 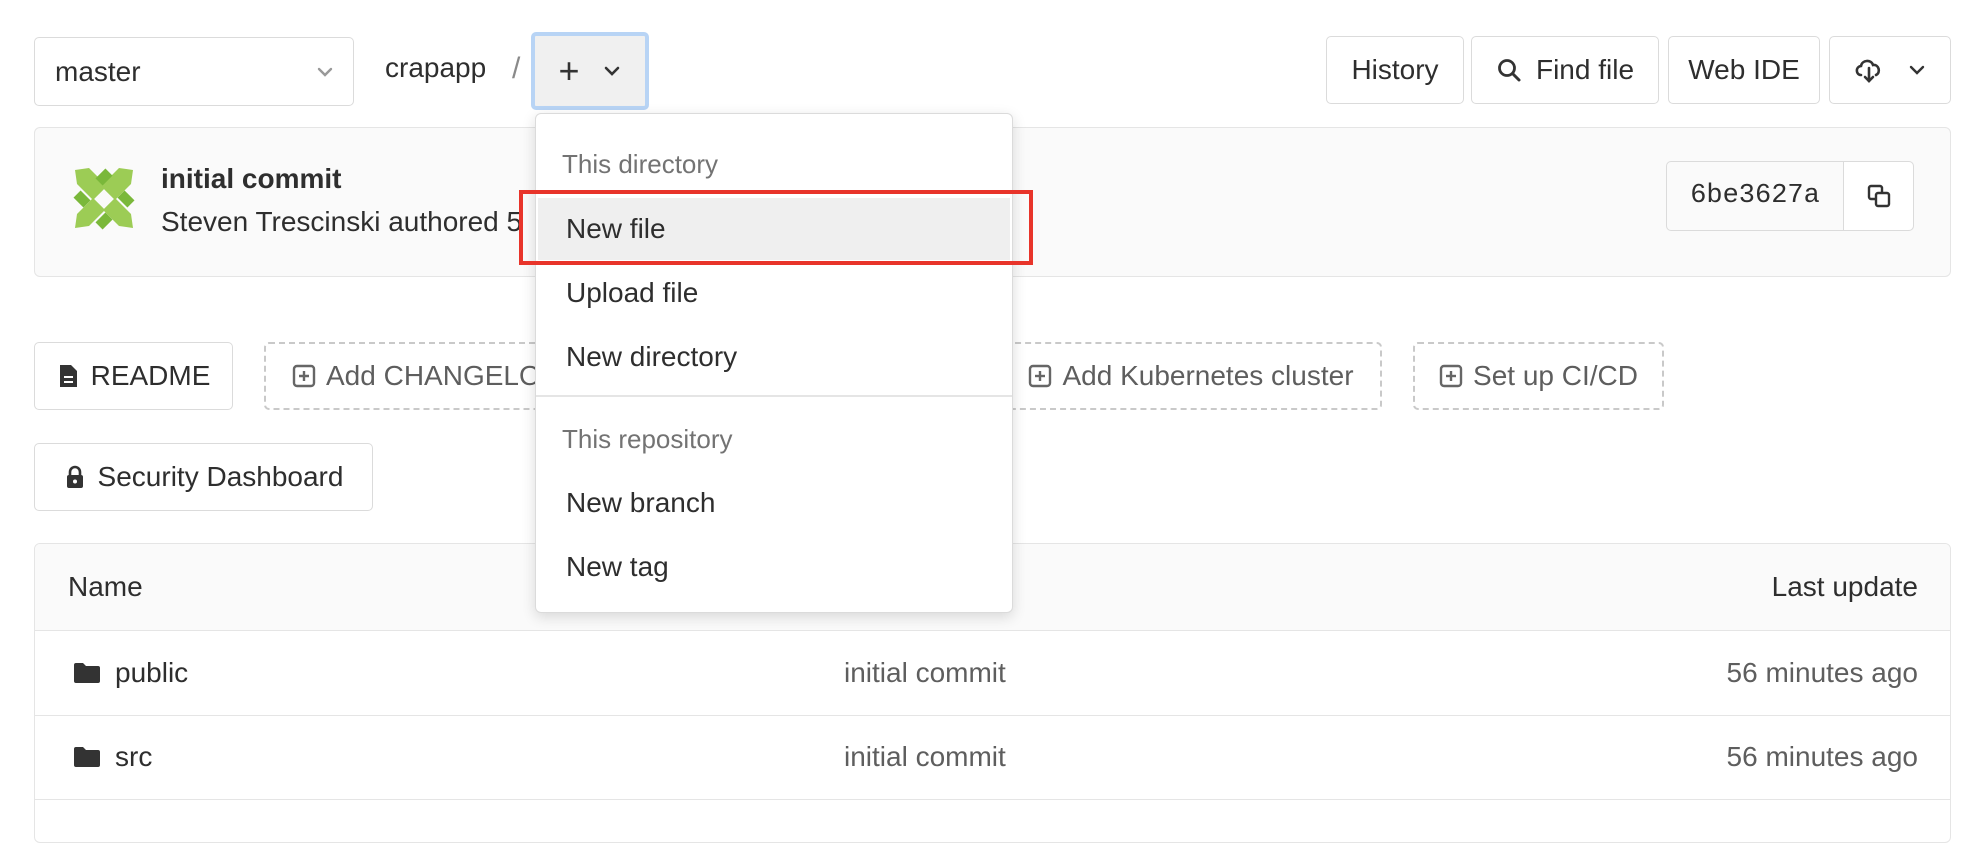 What do you see at coordinates (98, 71) in the screenshot?
I see `branch-select-value: master` at bounding box center [98, 71].